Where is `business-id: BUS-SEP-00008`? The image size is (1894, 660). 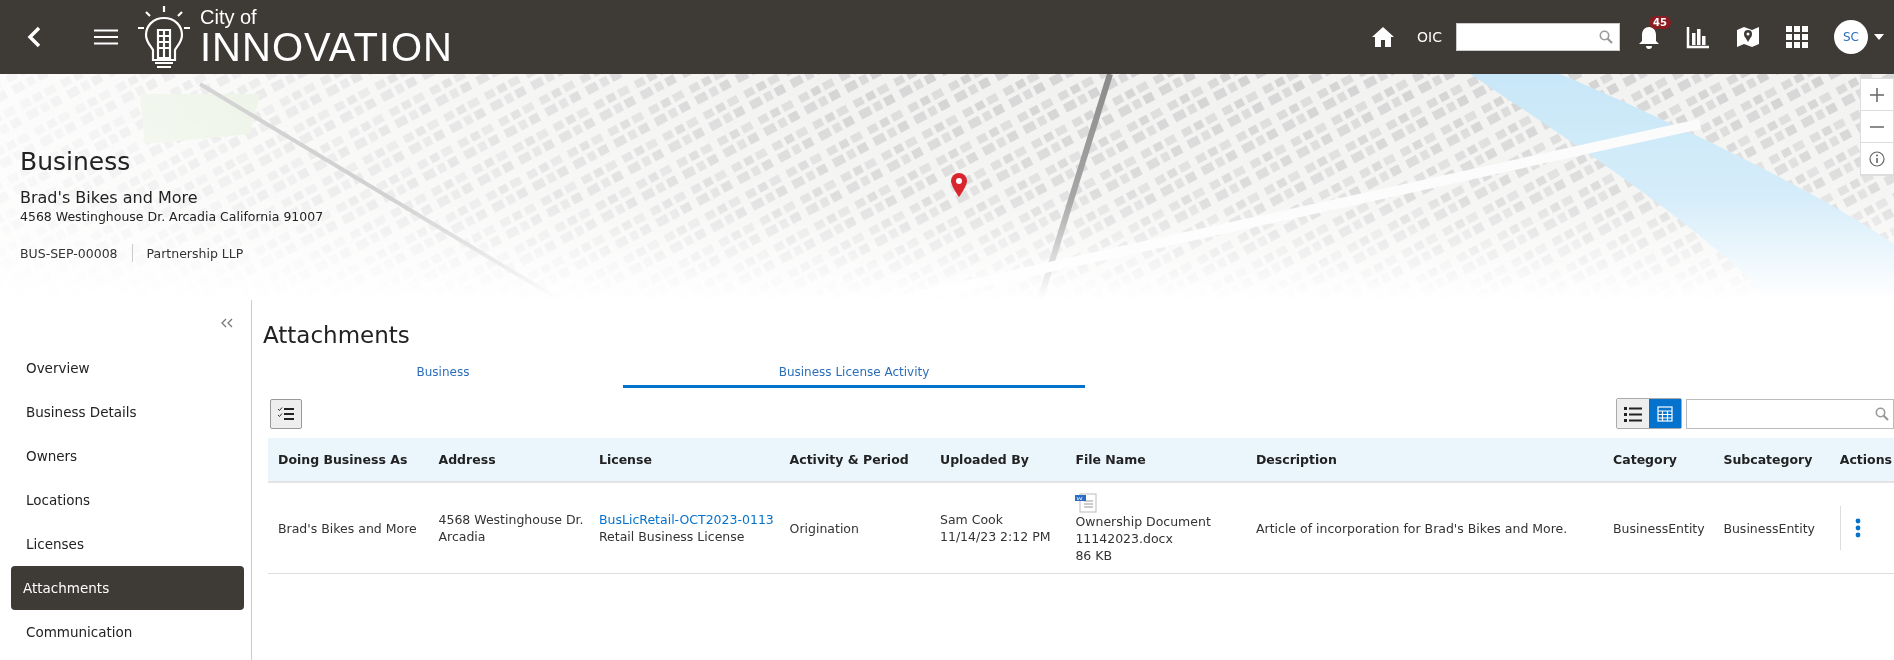
business-id: BUS-SEP-00008 is located at coordinates (69, 253).